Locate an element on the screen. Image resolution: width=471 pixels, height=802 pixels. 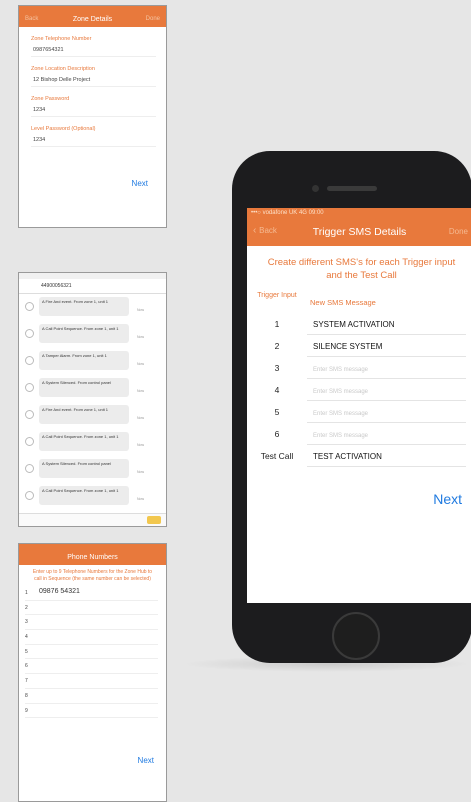
phone-number-row: 8 is located at coordinates (91, 696).